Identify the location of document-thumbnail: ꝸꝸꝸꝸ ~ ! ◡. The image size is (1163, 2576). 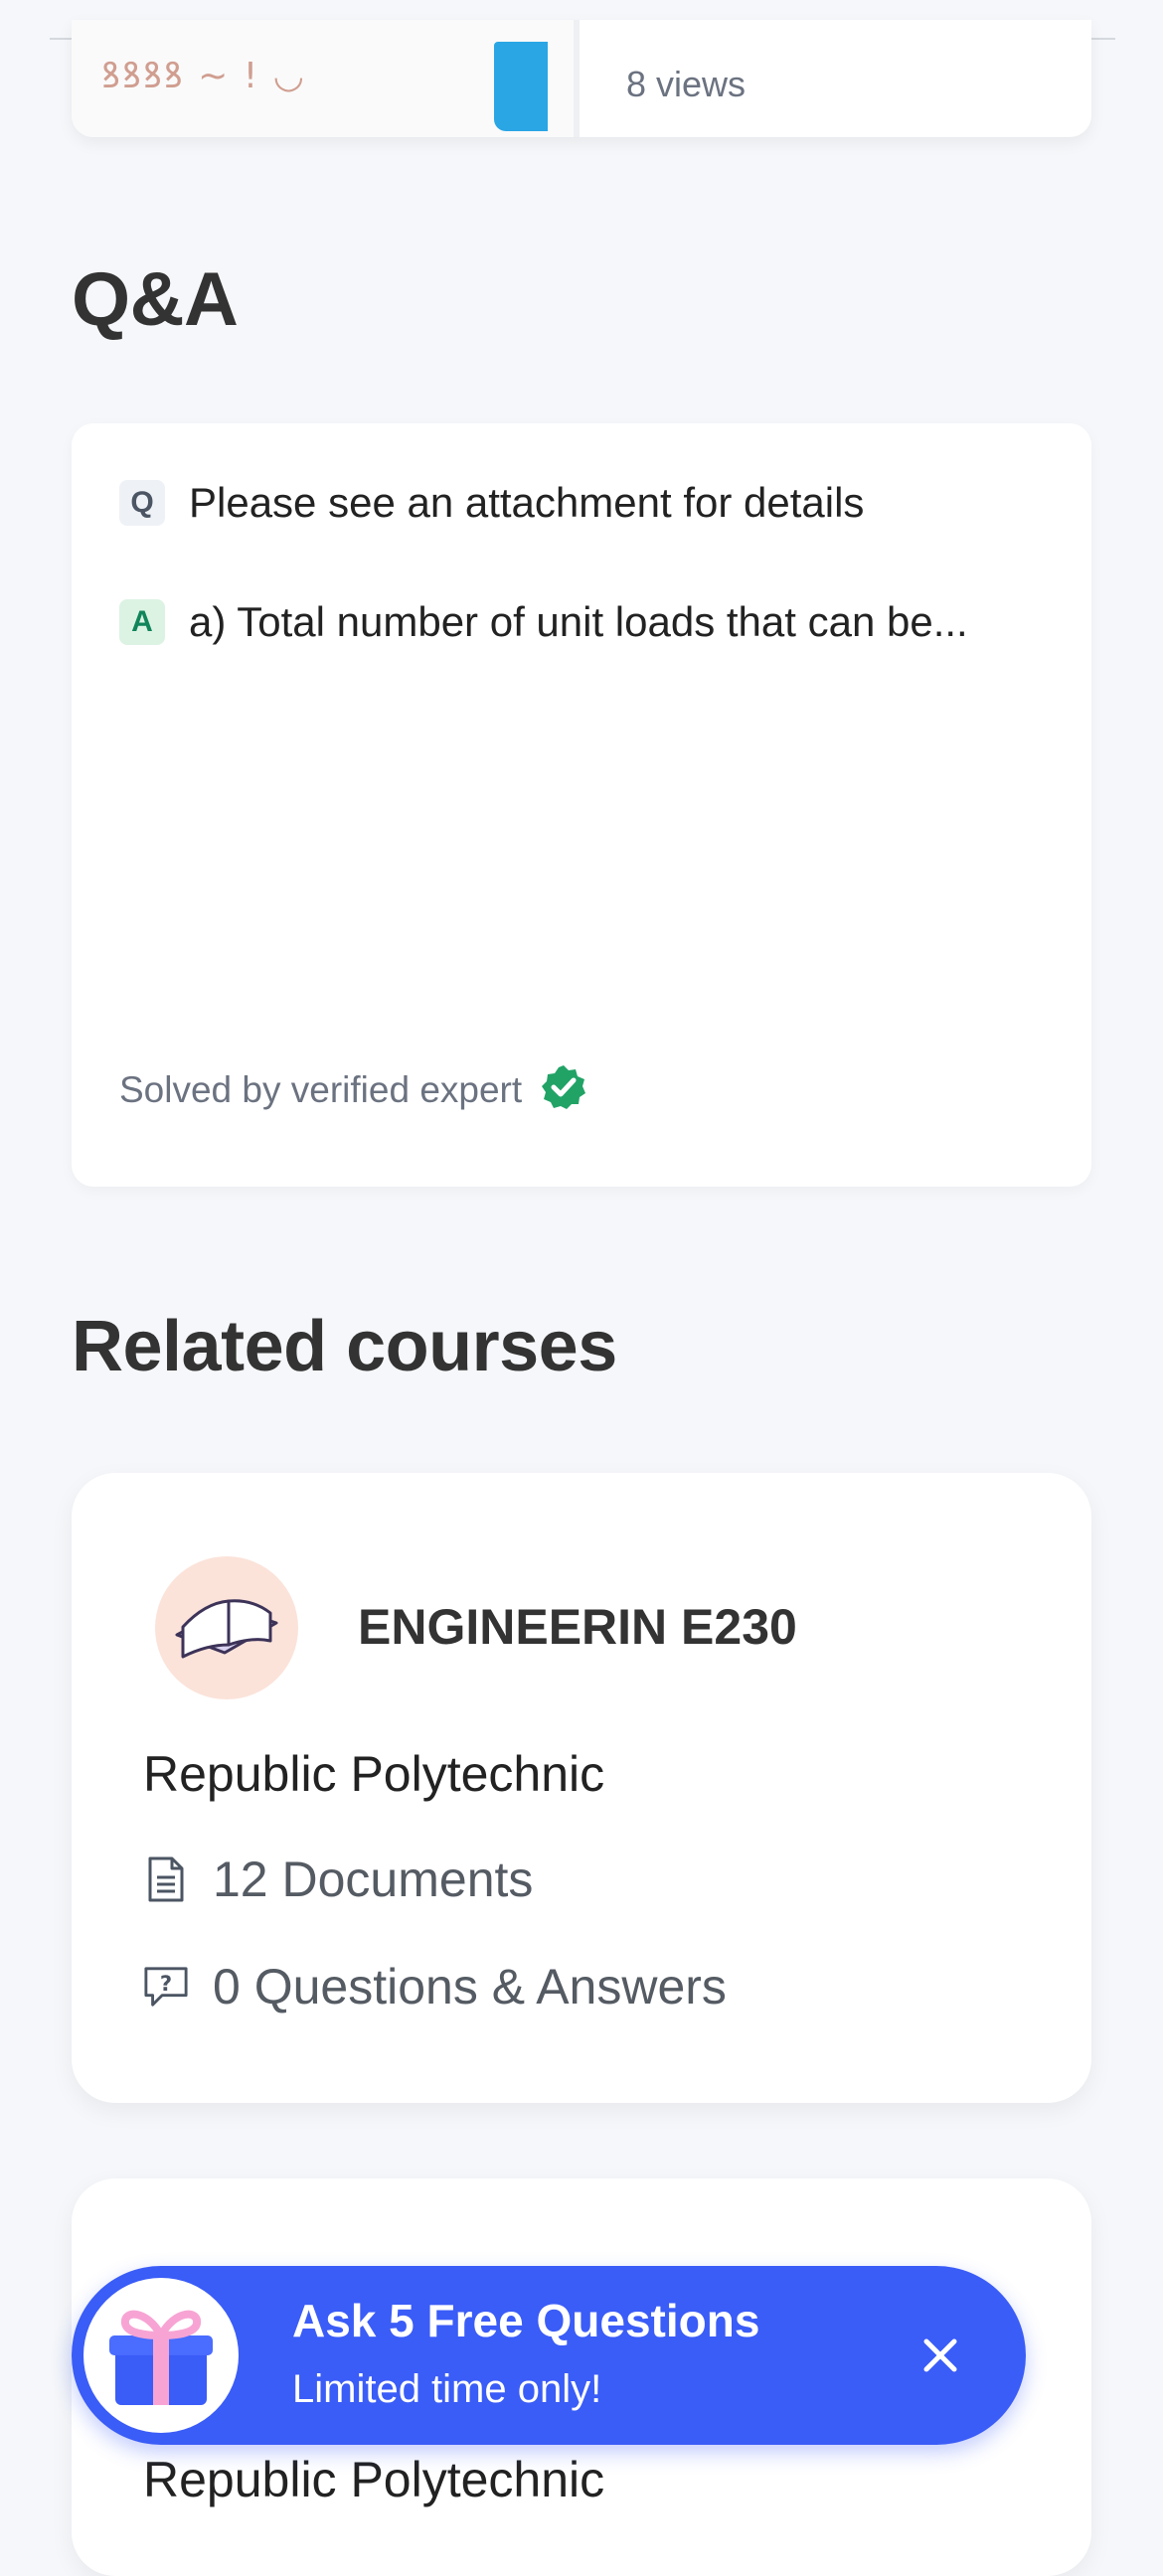
(323, 78).